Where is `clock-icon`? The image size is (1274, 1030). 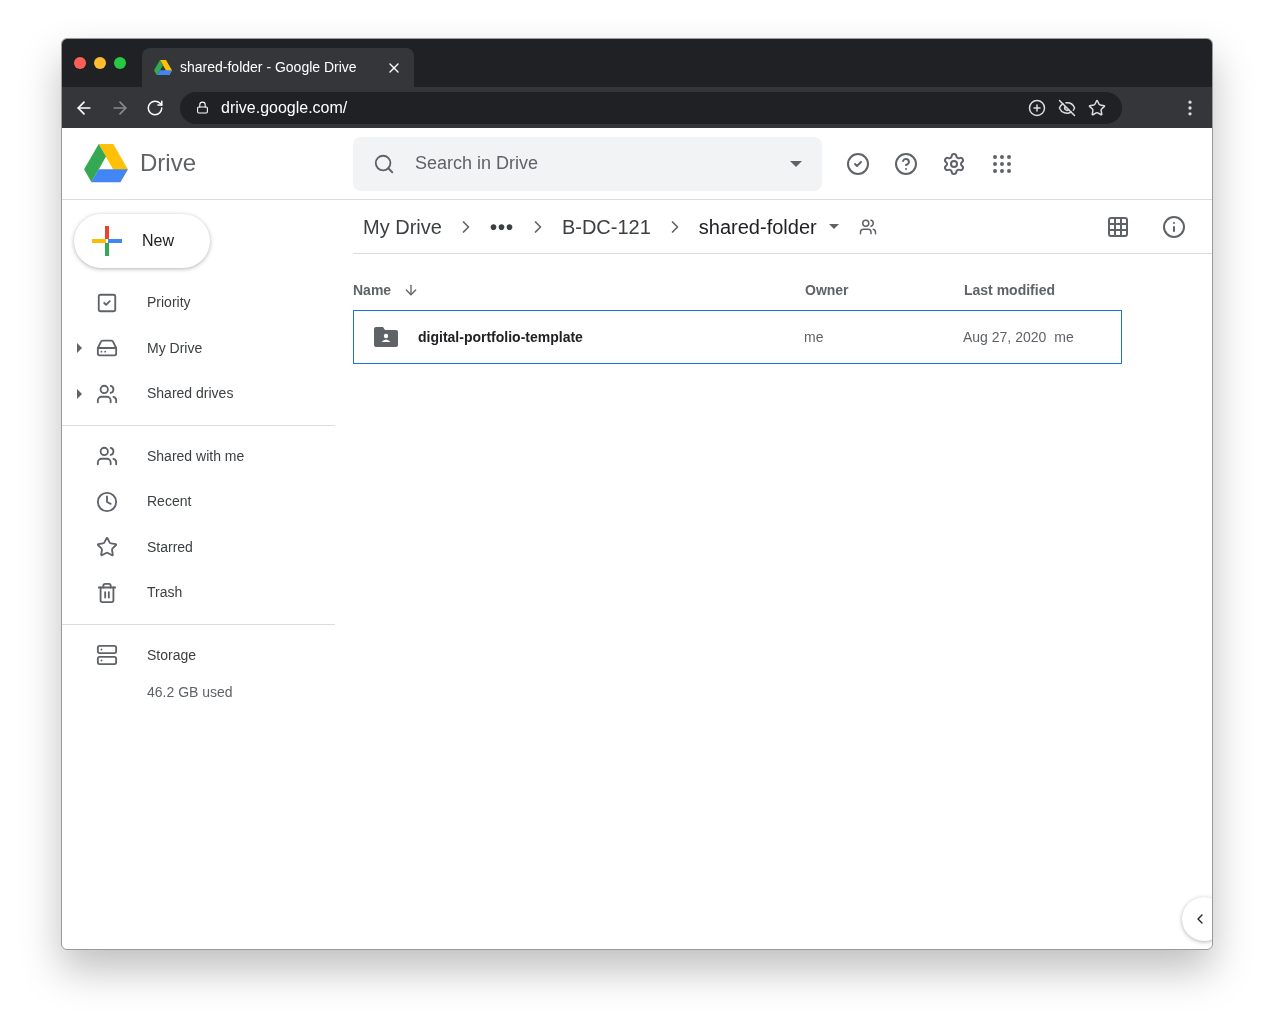 clock-icon is located at coordinates (107, 501).